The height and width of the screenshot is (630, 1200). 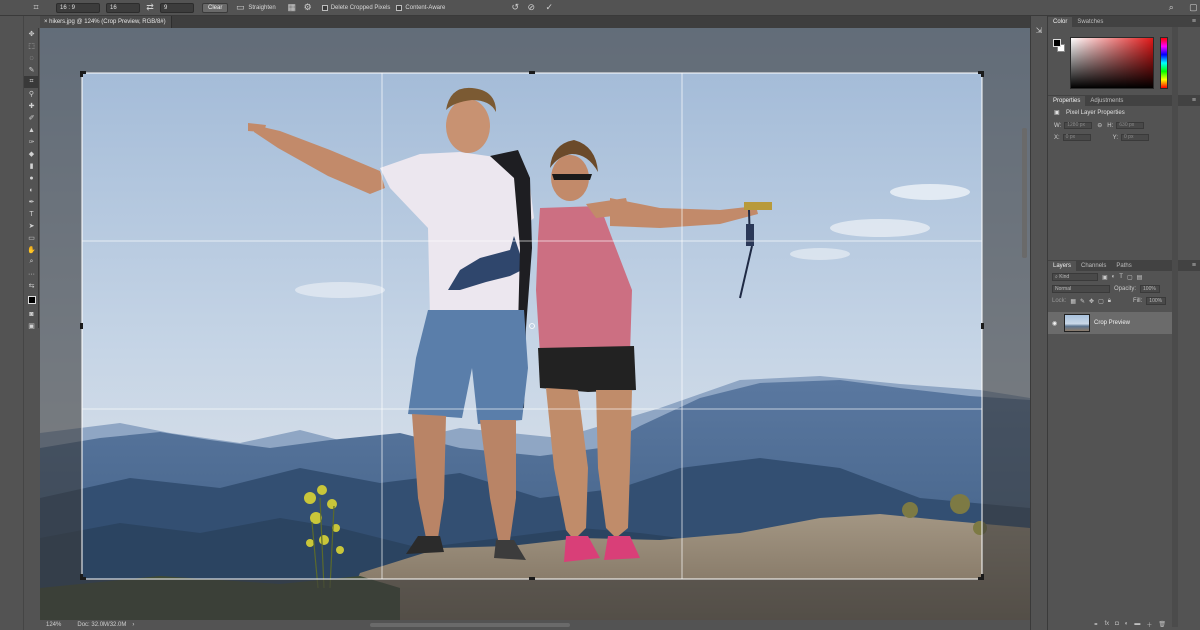 I want to click on quick-mask-icon: ◙, so click(x=31, y=314).